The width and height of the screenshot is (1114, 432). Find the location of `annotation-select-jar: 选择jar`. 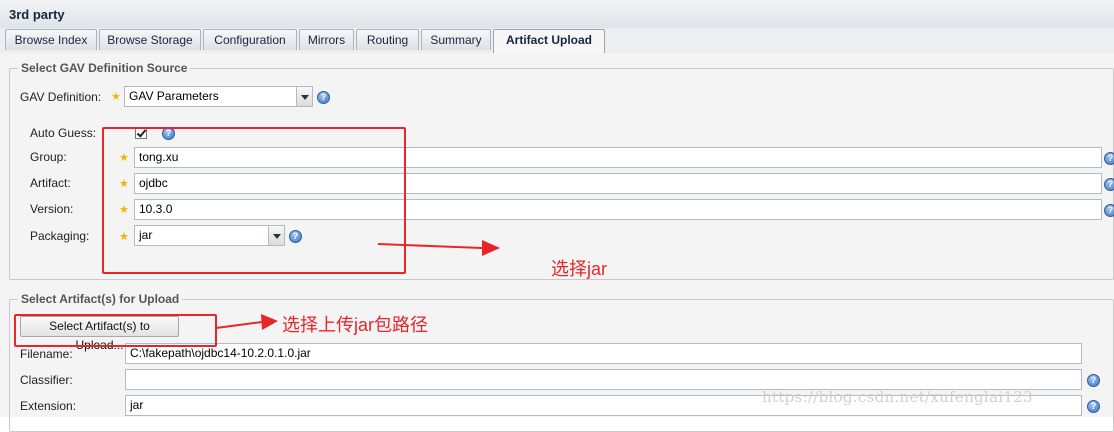

annotation-select-jar: 选择jar is located at coordinates (579, 269).